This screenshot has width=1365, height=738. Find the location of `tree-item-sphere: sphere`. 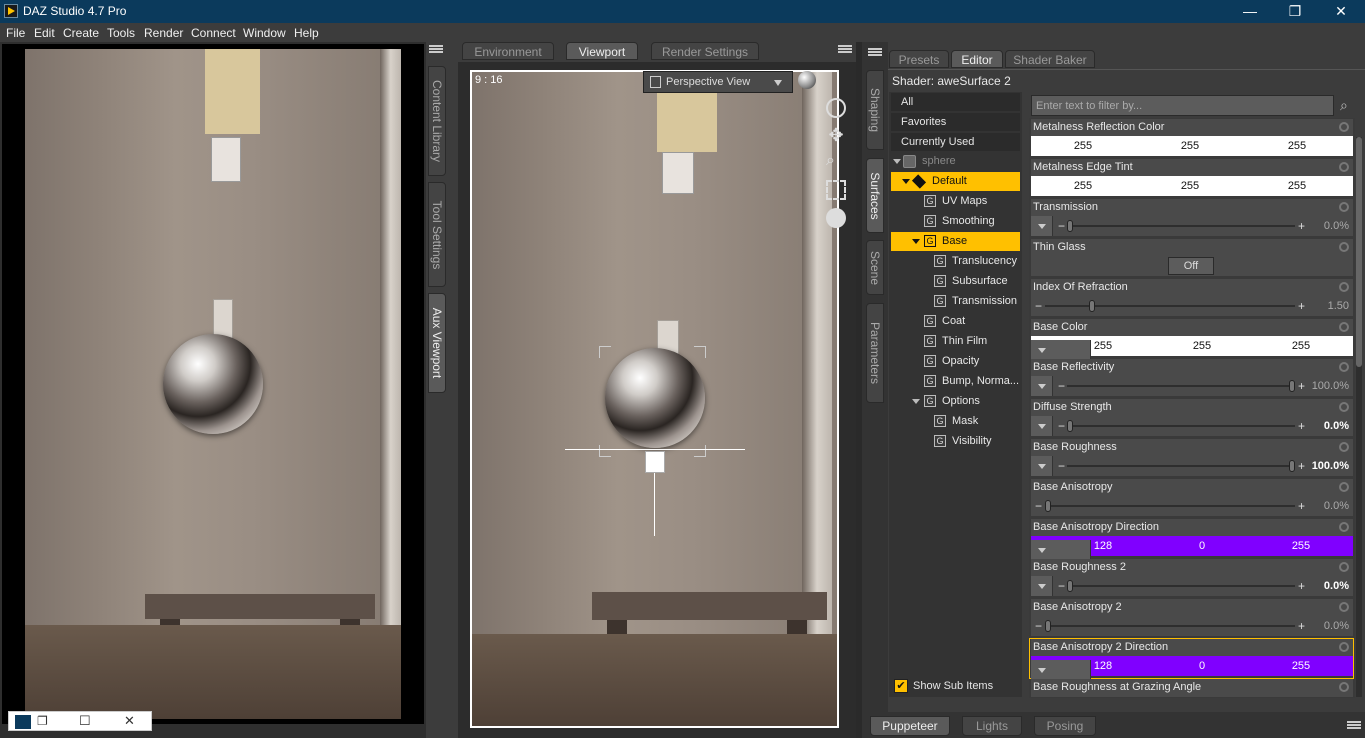

tree-item-sphere: sphere is located at coordinates (955, 161).